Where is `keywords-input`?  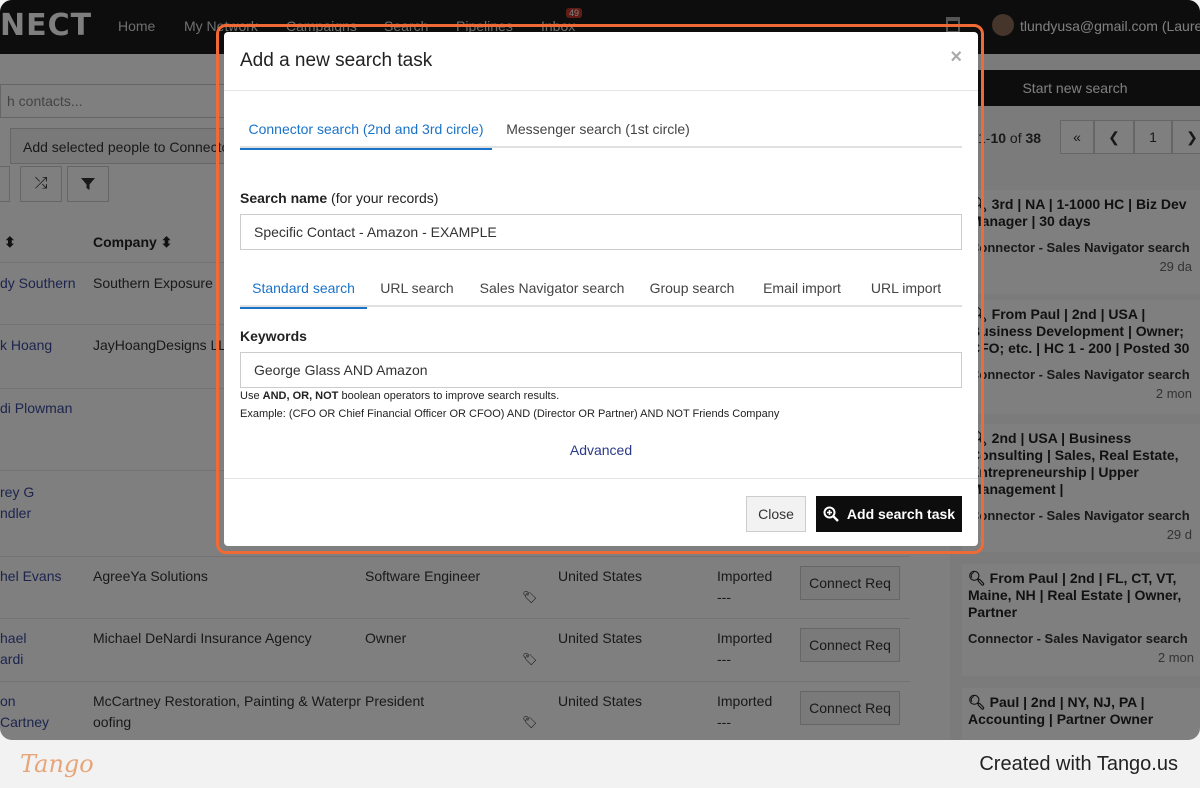
keywords-input is located at coordinates (601, 370).